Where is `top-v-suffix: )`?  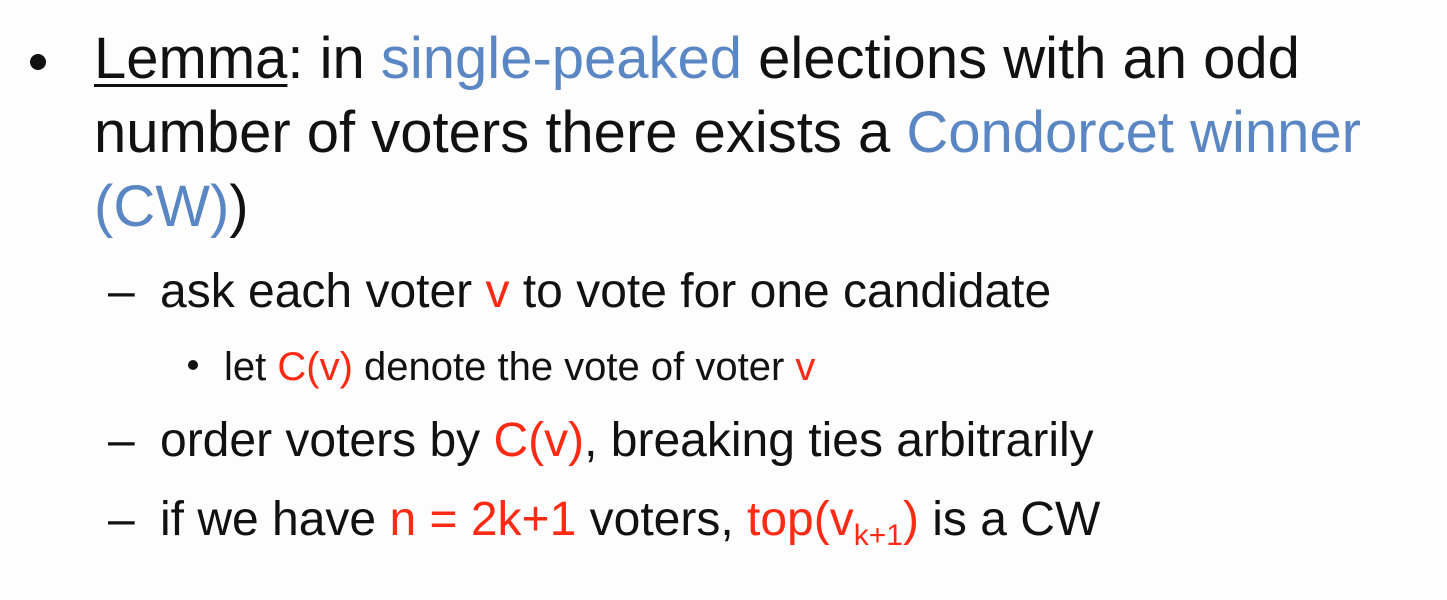
top-v-suffix: ) is located at coordinates (910, 519).